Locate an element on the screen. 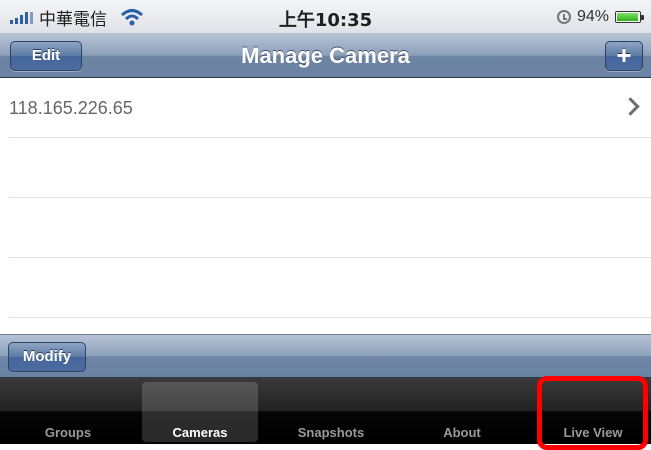 The height and width of the screenshot is (450, 651). modify-button: Modify is located at coordinates (47, 357).